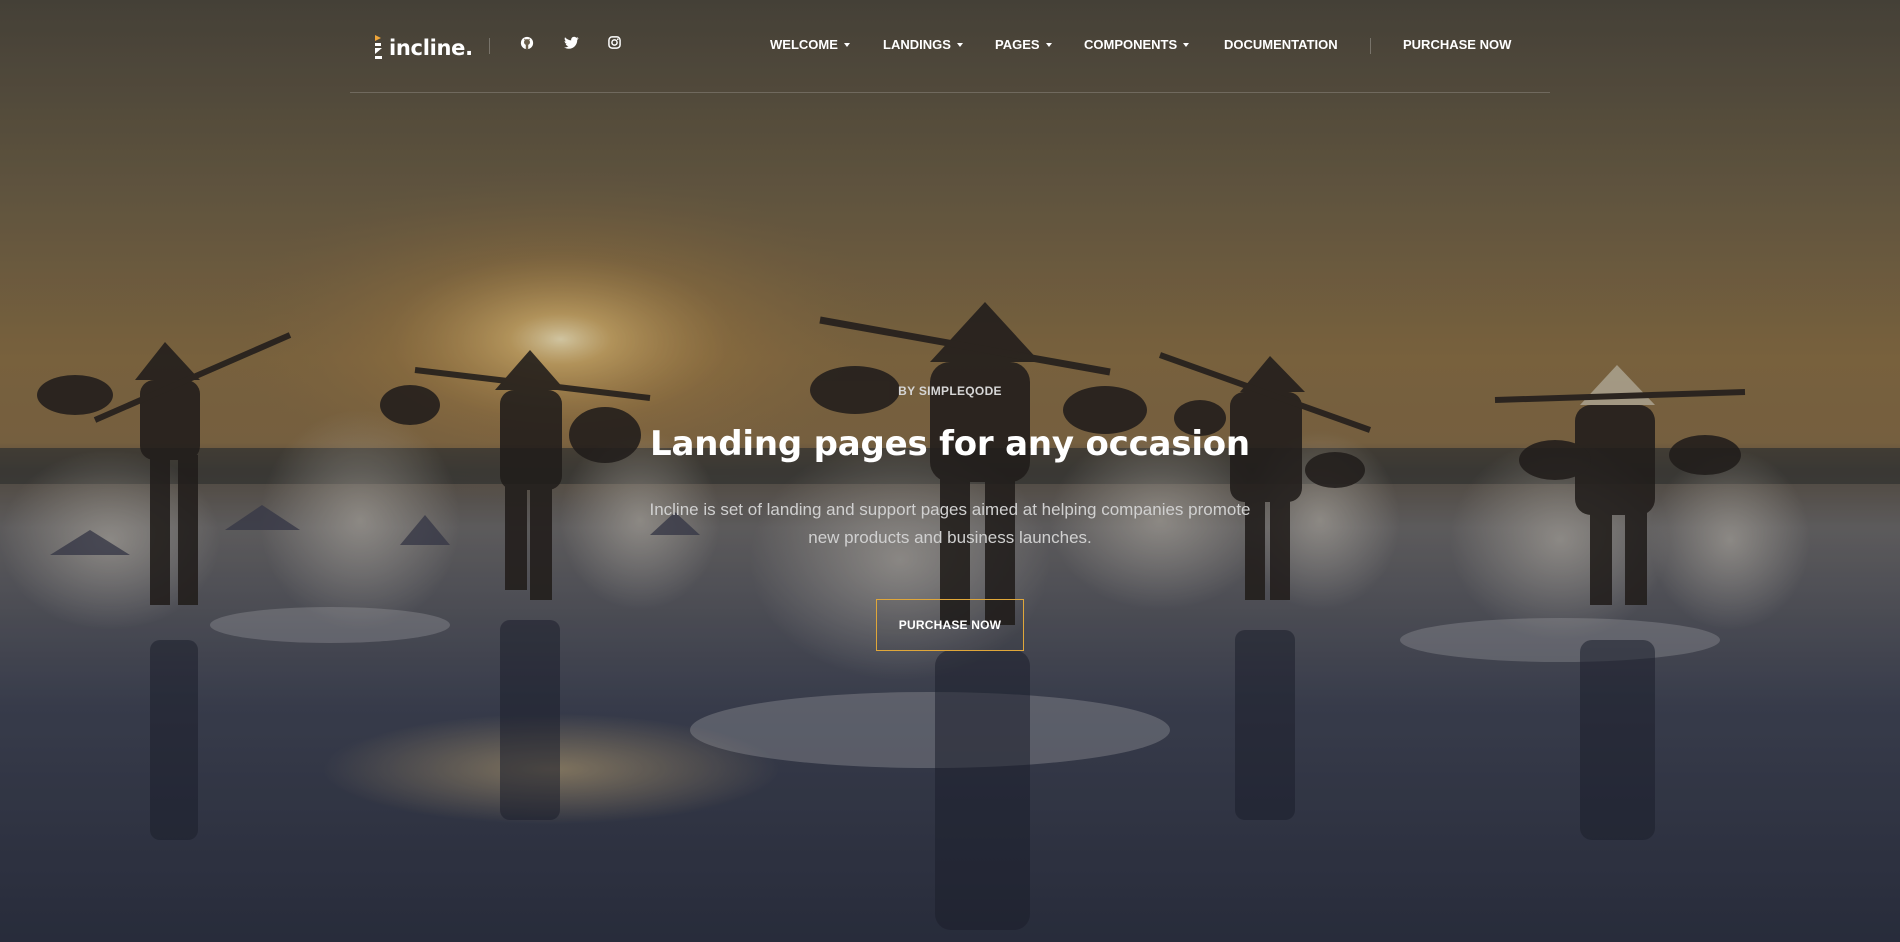 This screenshot has width=1900, height=942. I want to click on brand-logo: incline., so click(423, 48).